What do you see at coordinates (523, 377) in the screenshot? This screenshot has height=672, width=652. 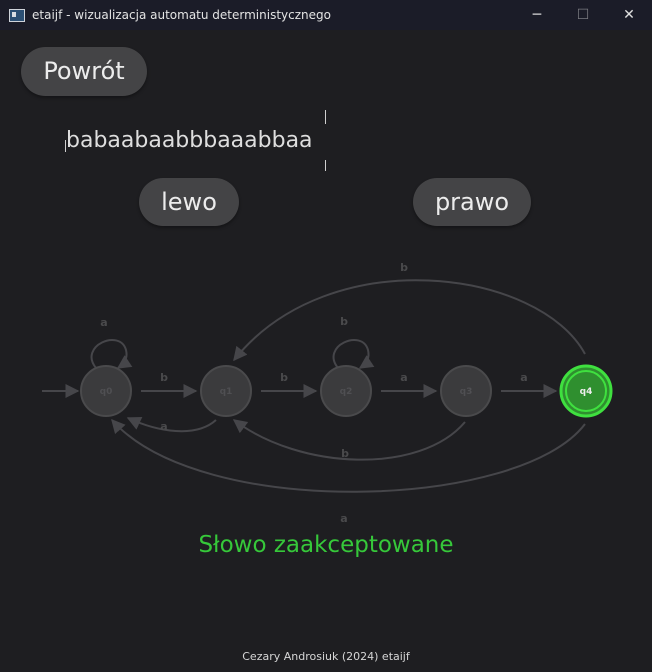 I see `label-q3-q4: a` at bounding box center [523, 377].